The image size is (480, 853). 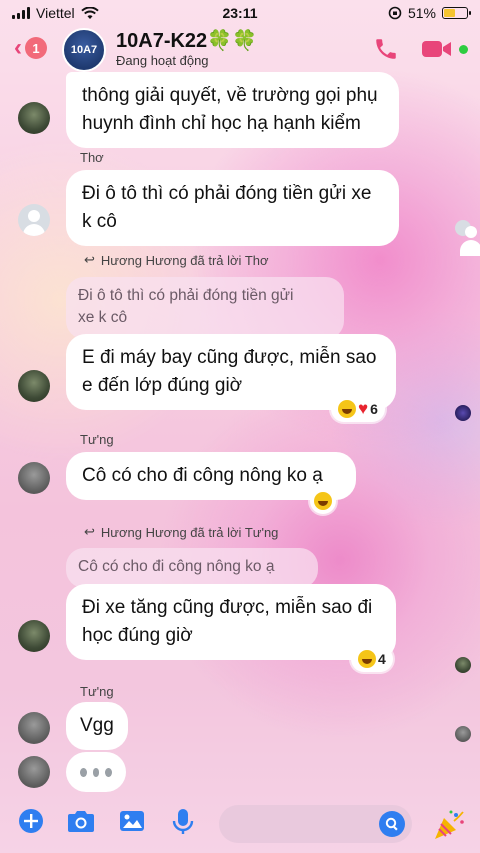 I want to click on message-bubble: Vgg, so click(x=97, y=726).